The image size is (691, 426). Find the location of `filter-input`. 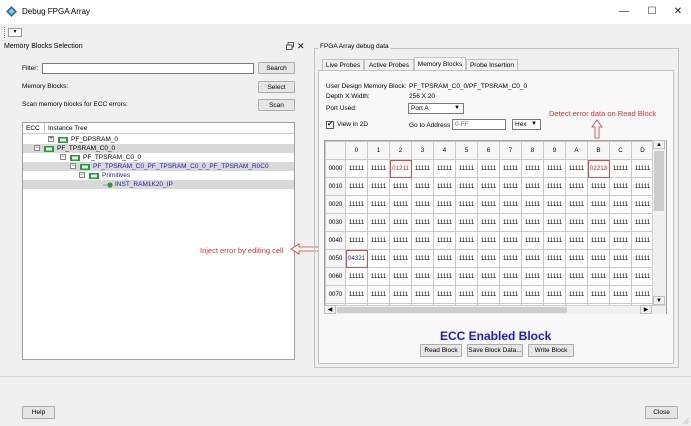

filter-input is located at coordinates (148, 68).